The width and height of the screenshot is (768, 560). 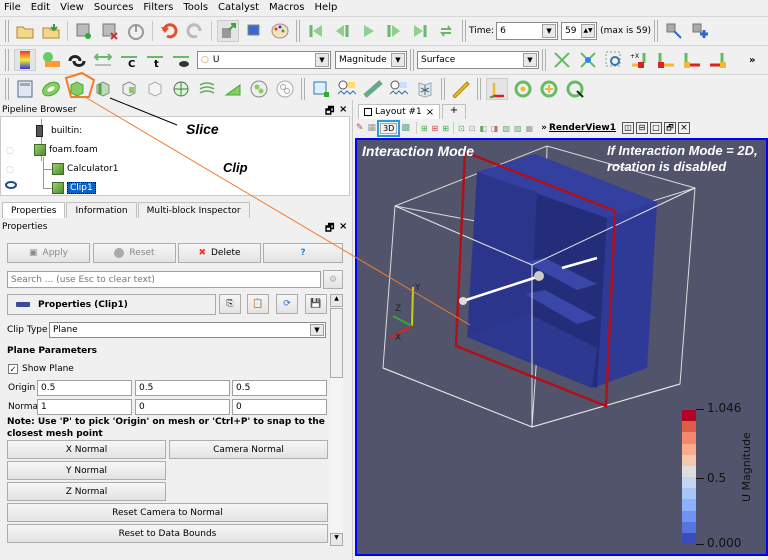 I want to click on glyph-icon, so click(x=181, y=89).